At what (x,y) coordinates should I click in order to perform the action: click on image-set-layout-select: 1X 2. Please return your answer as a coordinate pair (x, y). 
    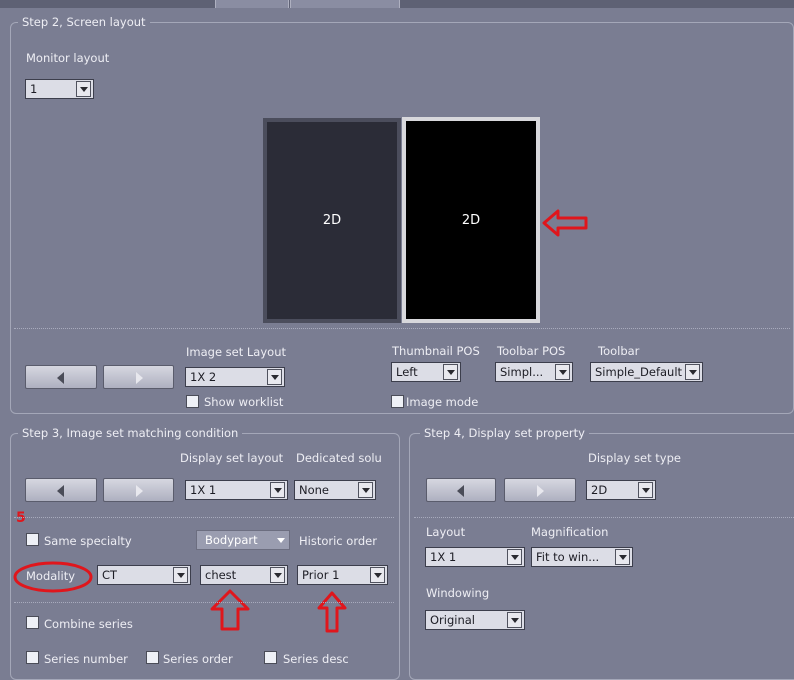
    Looking at the image, I should click on (235, 377).